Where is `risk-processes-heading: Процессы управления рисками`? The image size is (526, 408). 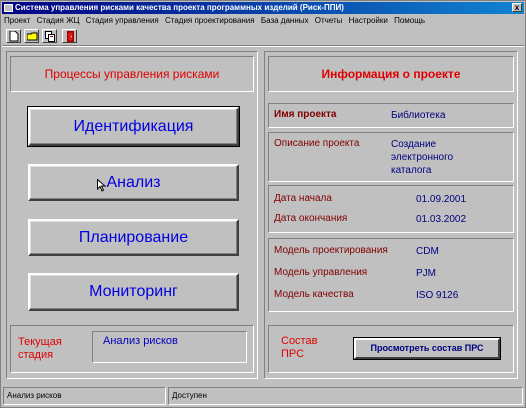
risk-processes-heading: Процессы управления рисками is located at coordinates (132, 74).